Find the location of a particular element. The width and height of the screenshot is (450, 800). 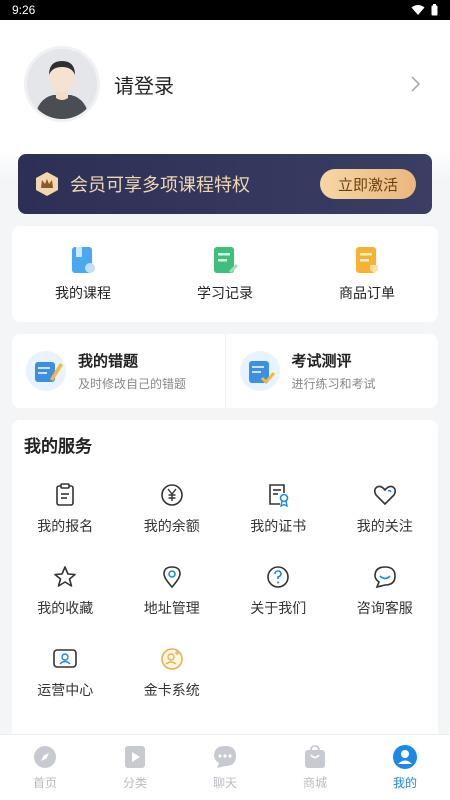

question-circle-icon is located at coordinates (278, 577).